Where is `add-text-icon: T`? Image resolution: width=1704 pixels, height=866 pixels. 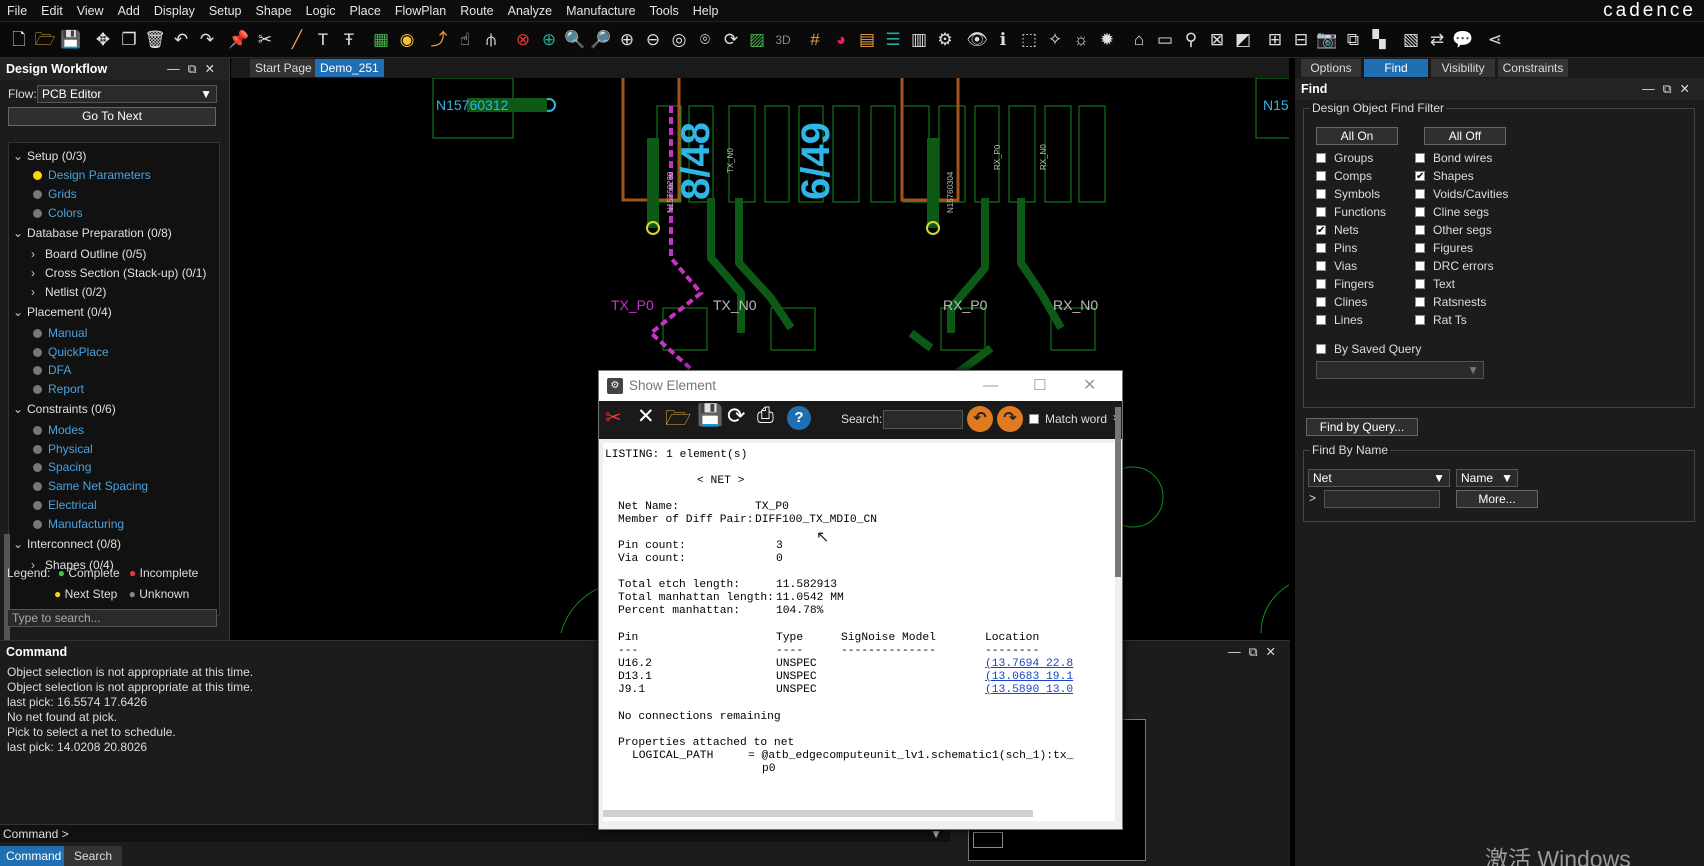
add-text-icon: T is located at coordinates (323, 40).